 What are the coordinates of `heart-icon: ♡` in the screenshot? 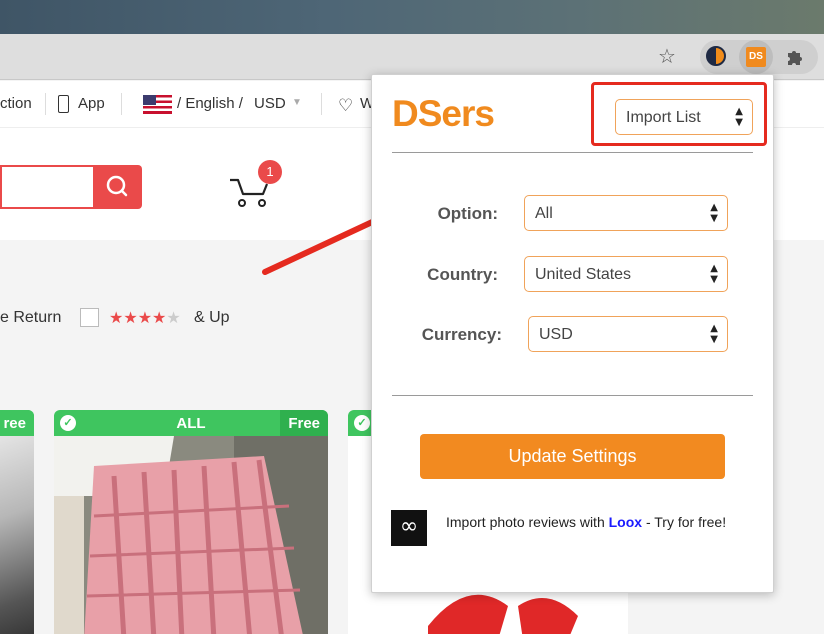 It's located at (345, 106).